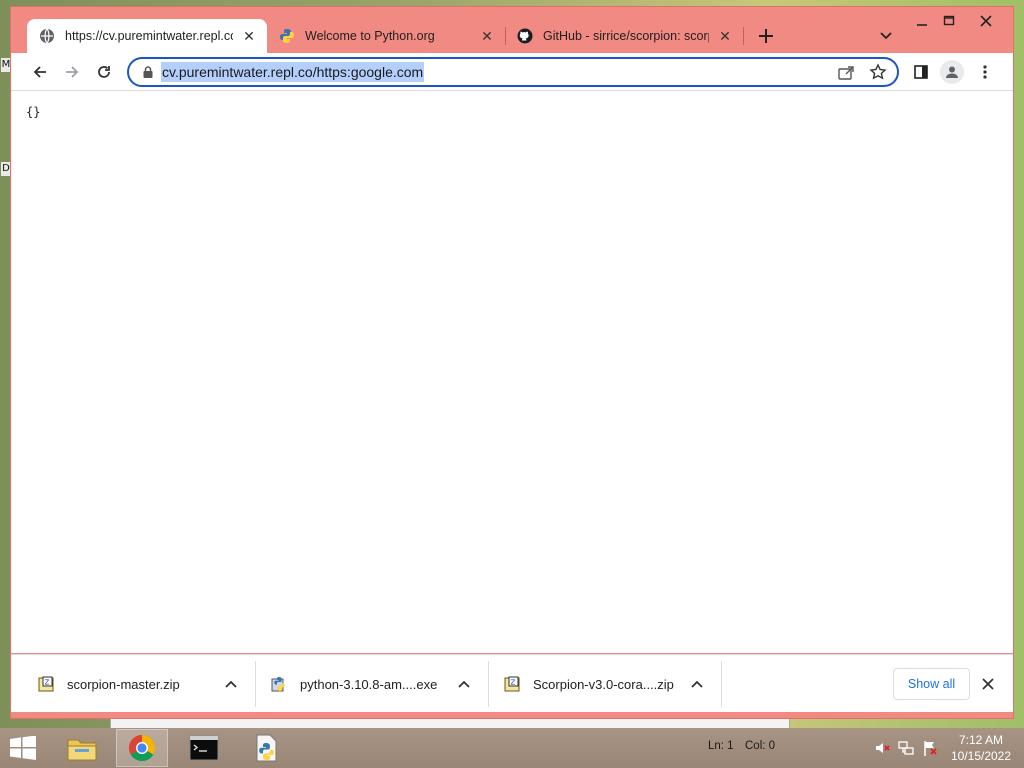 This screenshot has height=768, width=1024. Describe the element at coordinates (760, 746) in the screenshot. I see `editor-col-status: Col: 0` at that location.